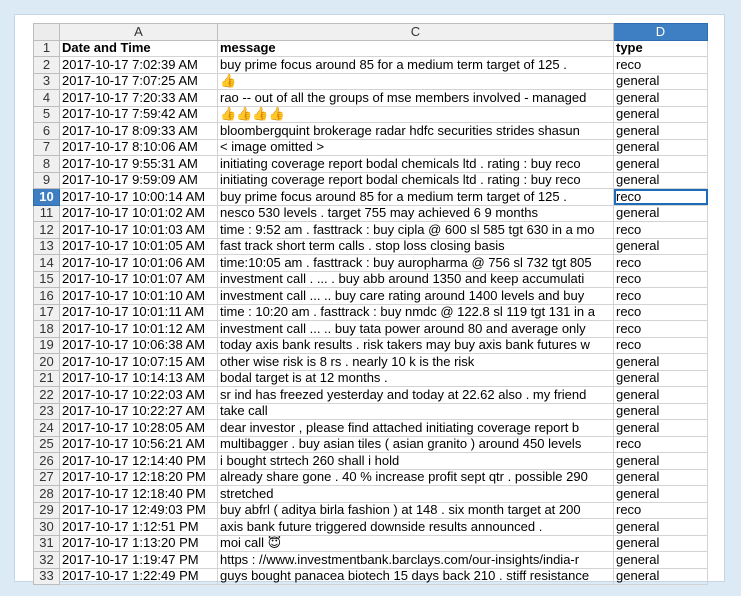 This screenshot has height=596, width=741. What do you see at coordinates (46, 114) in the screenshot?
I see `row-header: 5` at bounding box center [46, 114].